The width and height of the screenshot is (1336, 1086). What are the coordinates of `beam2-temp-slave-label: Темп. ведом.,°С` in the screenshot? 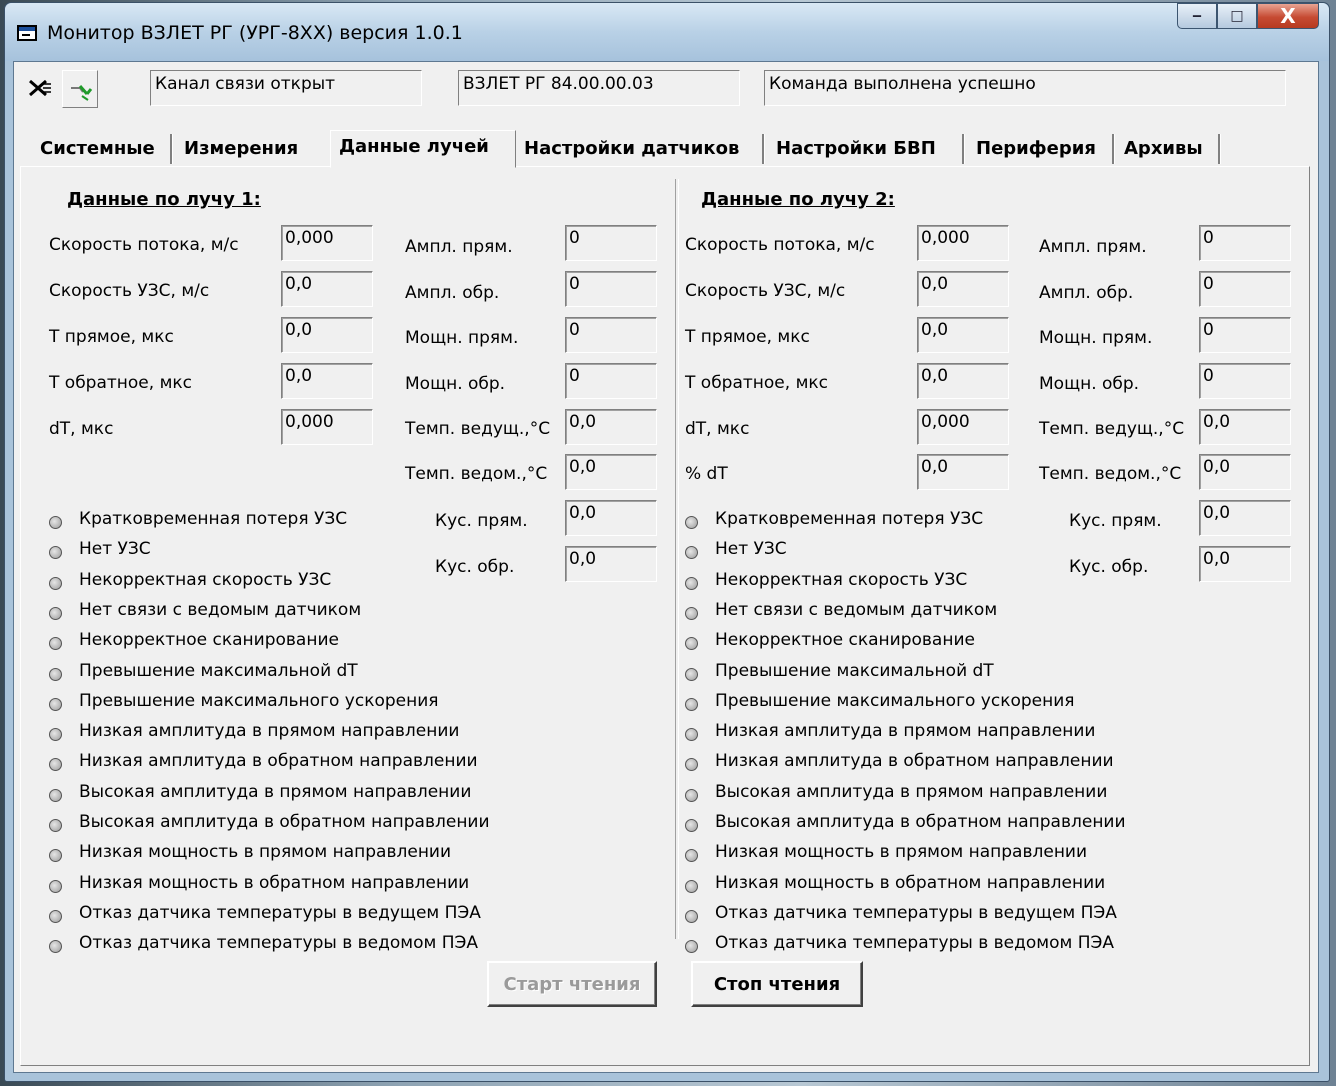 It's located at (1110, 474).